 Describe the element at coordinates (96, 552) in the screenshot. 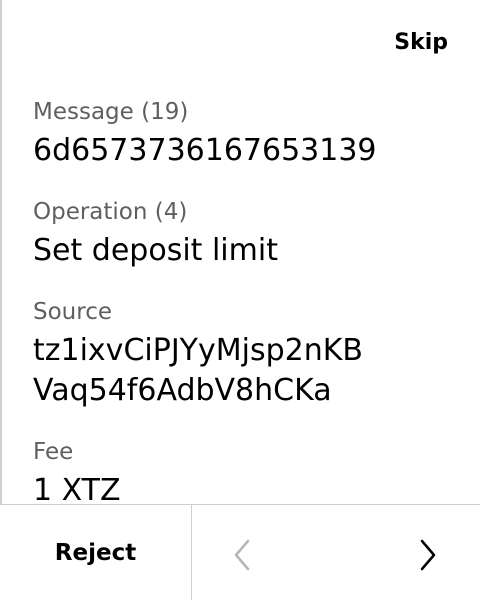

I see `reject-button: Reject` at that location.